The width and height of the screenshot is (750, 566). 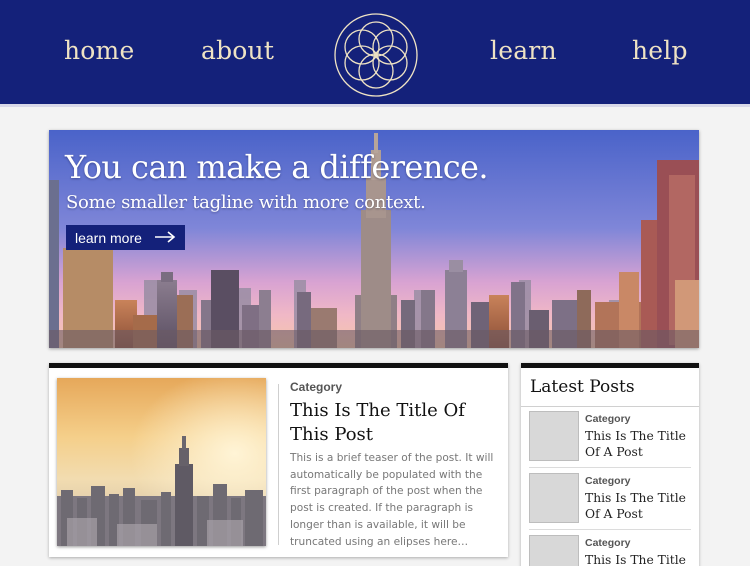 What do you see at coordinates (390, 423) in the screenshot?
I see `post-title: This Is The Title Of This Post` at bounding box center [390, 423].